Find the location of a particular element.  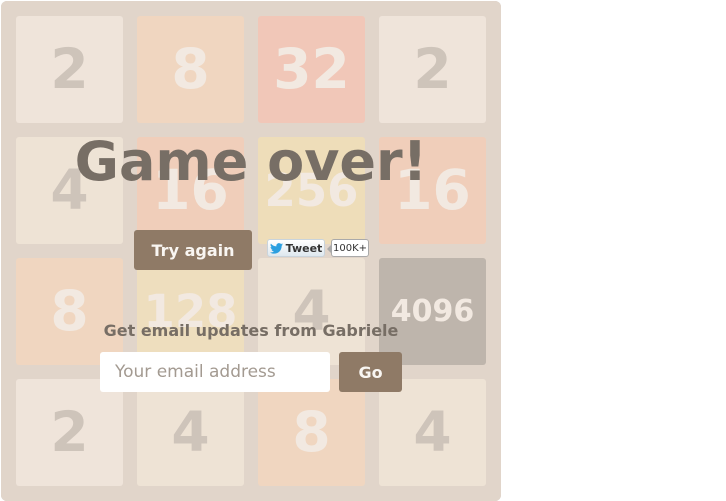

go-button: Go is located at coordinates (370, 372).